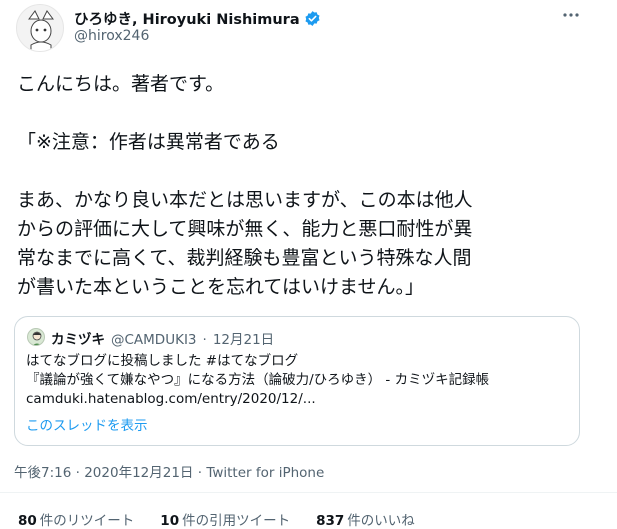  What do you see at coordinates (27, 521) in the screenshot?
I see `retweets-count: 80` at bounding box center [27, 521].